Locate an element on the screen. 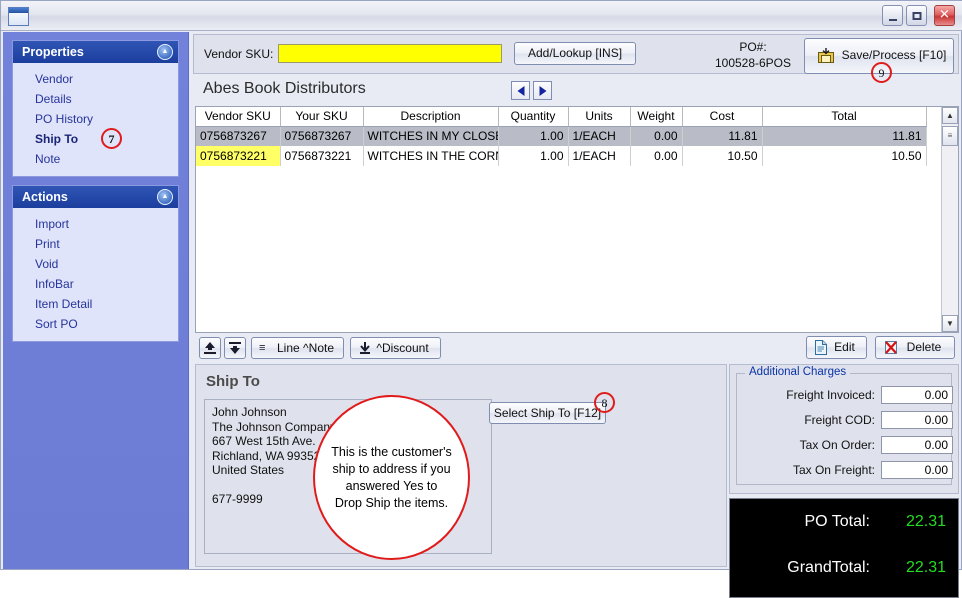 The width and height of the screenshot is (962, 598). vendor-sku-input is located at coordinates (390, 53).